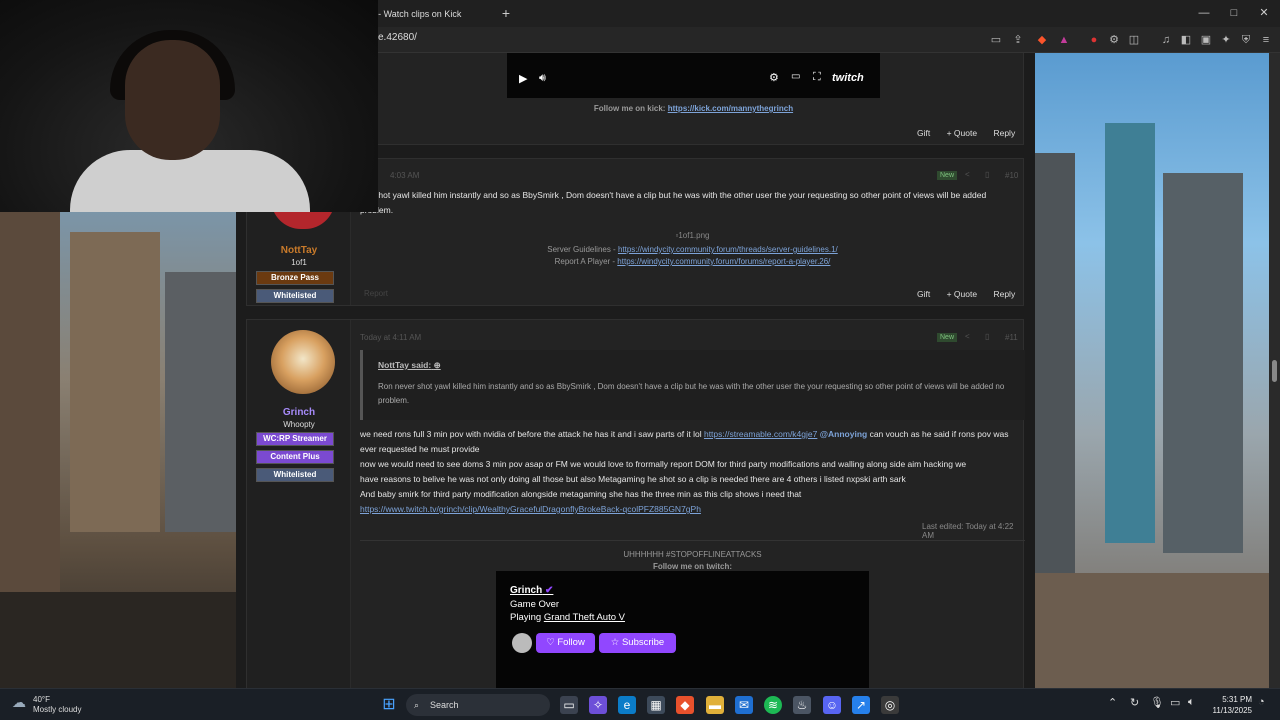  I want to click on kick-link: https://kick.com/mannythegrinch, so click(730, 108).